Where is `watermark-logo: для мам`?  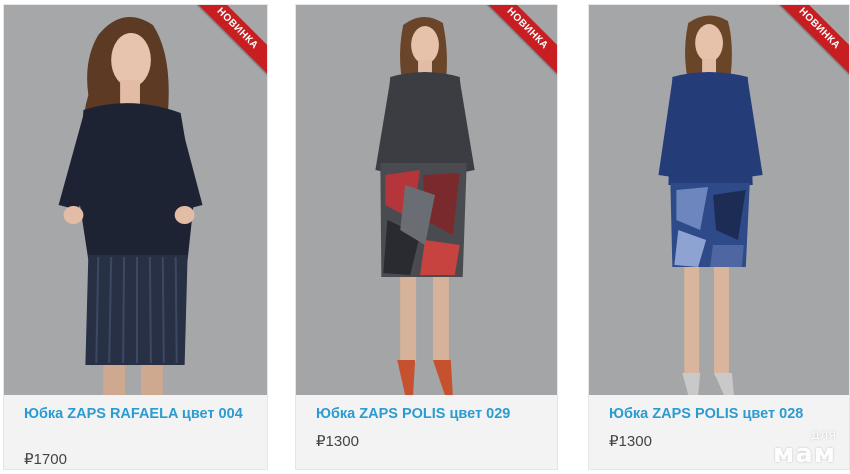 watermark-logo: для мам is located at coordinates (804, 449).